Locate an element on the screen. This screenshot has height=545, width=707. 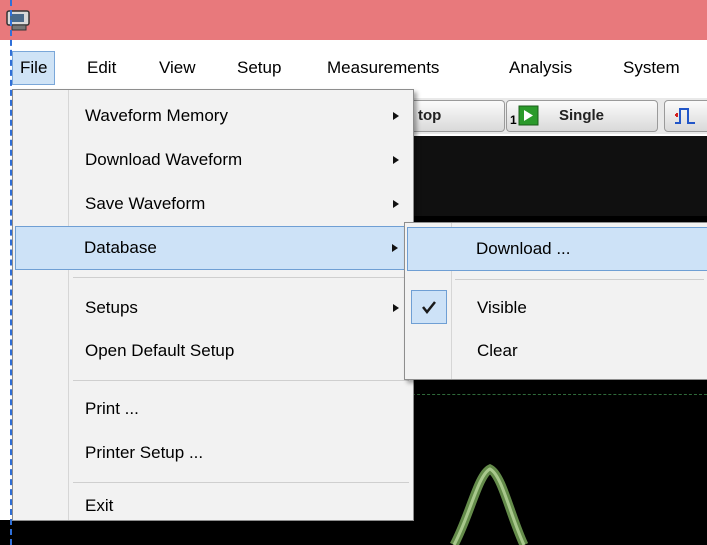
database-submenu: Download ... Visible Clear is located at coordinates (555, 301).